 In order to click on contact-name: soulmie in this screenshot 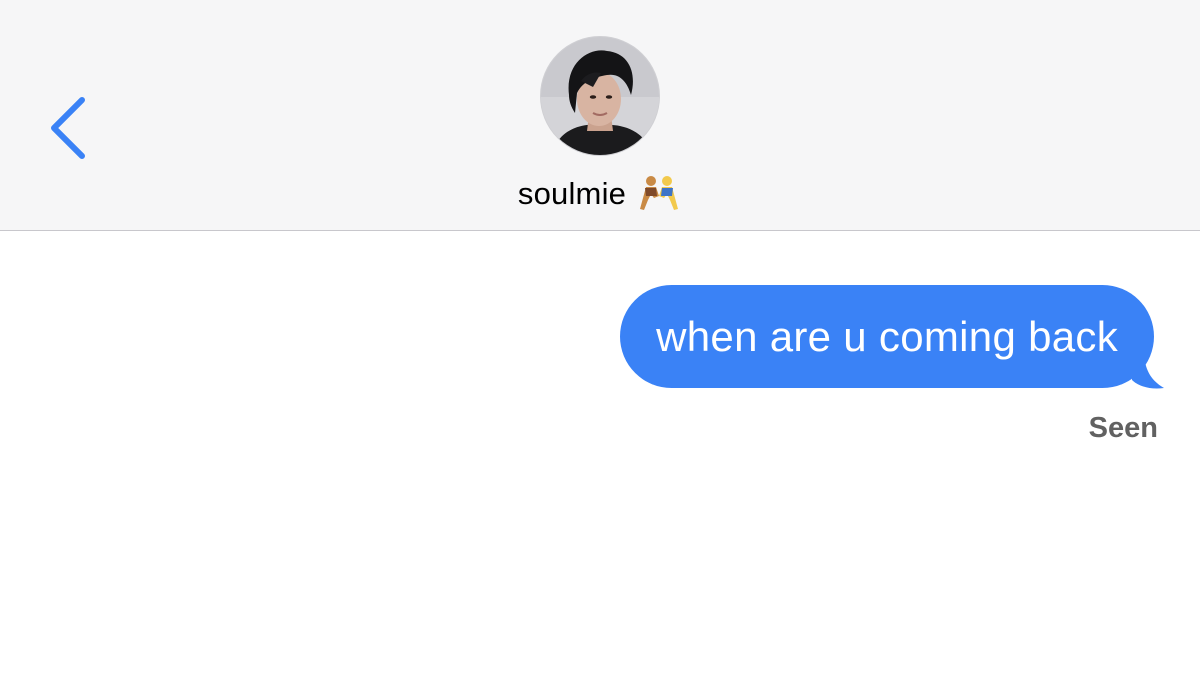, I will do `click(572, 193)`.